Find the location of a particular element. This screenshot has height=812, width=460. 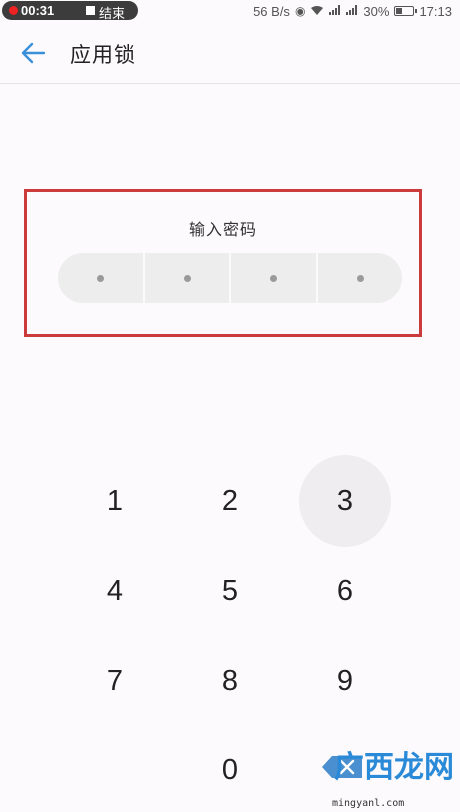

watermark-url: mingyanl.com is located at coordinates (368, 803).